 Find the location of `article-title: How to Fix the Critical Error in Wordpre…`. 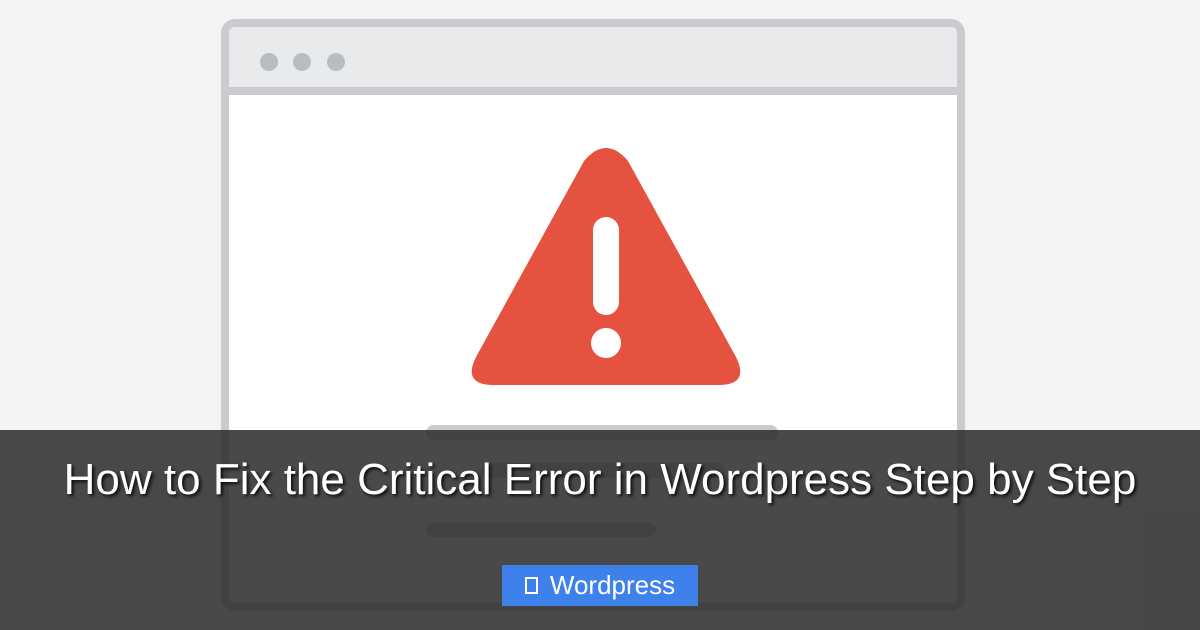

article-title: How to Fix the Critical Error in Wordpre… is located at coordinates (600, 479).